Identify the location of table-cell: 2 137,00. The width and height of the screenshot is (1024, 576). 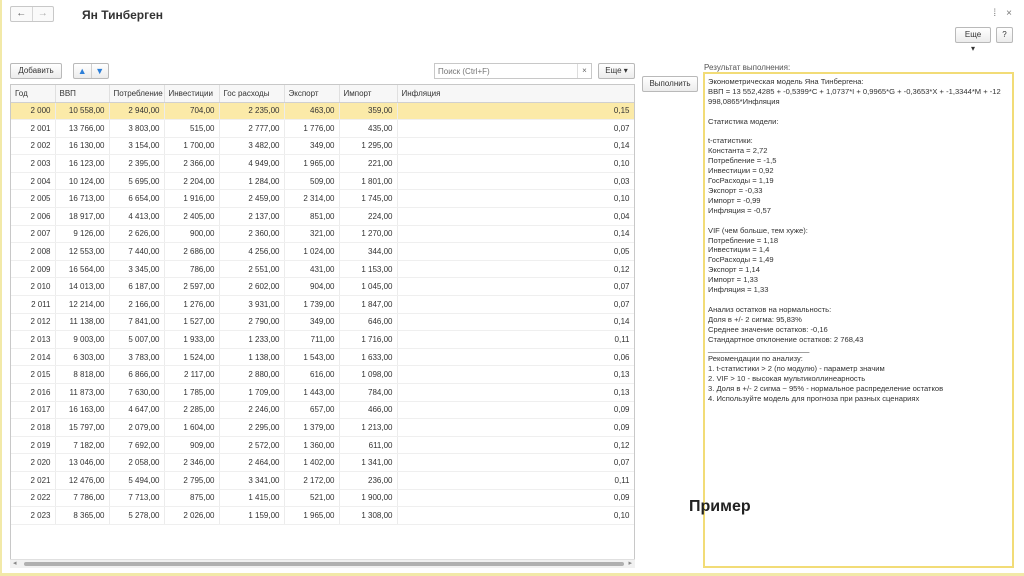
(252, 216).